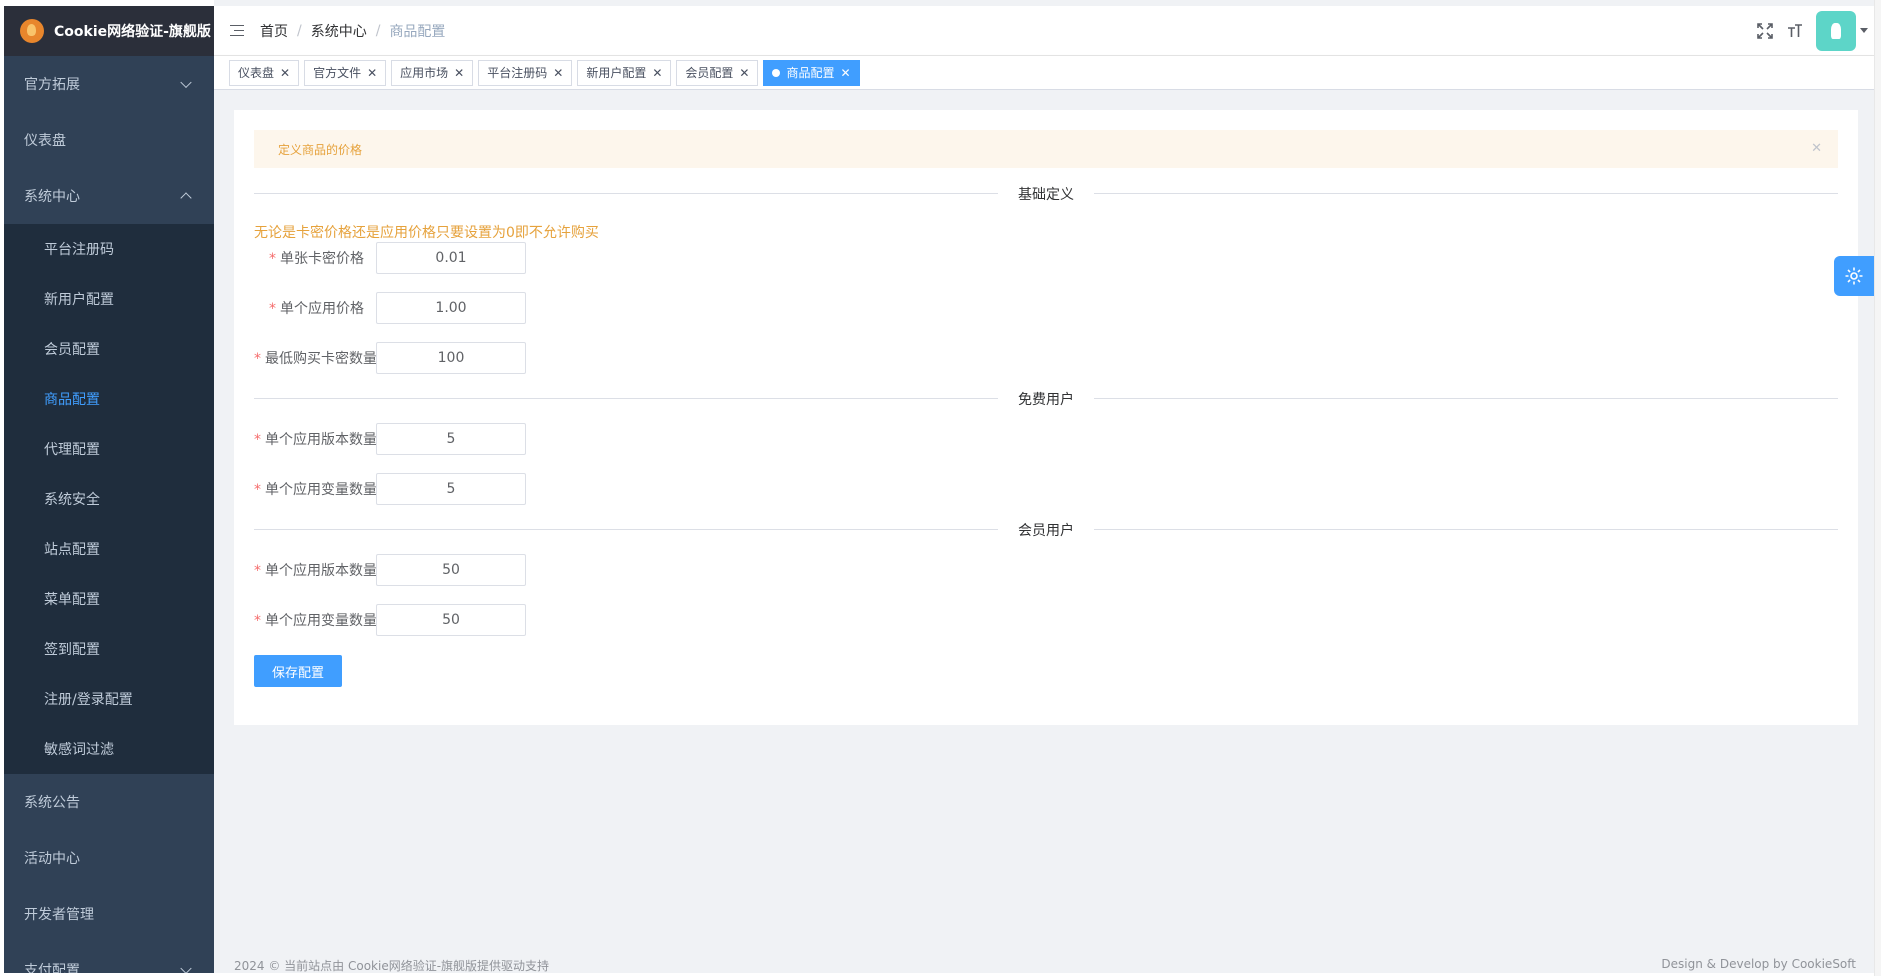 This screenshot has height=976, width=1881. I want to click on sidebar-item-dashboard: 仪表盘, so click(109, 140).